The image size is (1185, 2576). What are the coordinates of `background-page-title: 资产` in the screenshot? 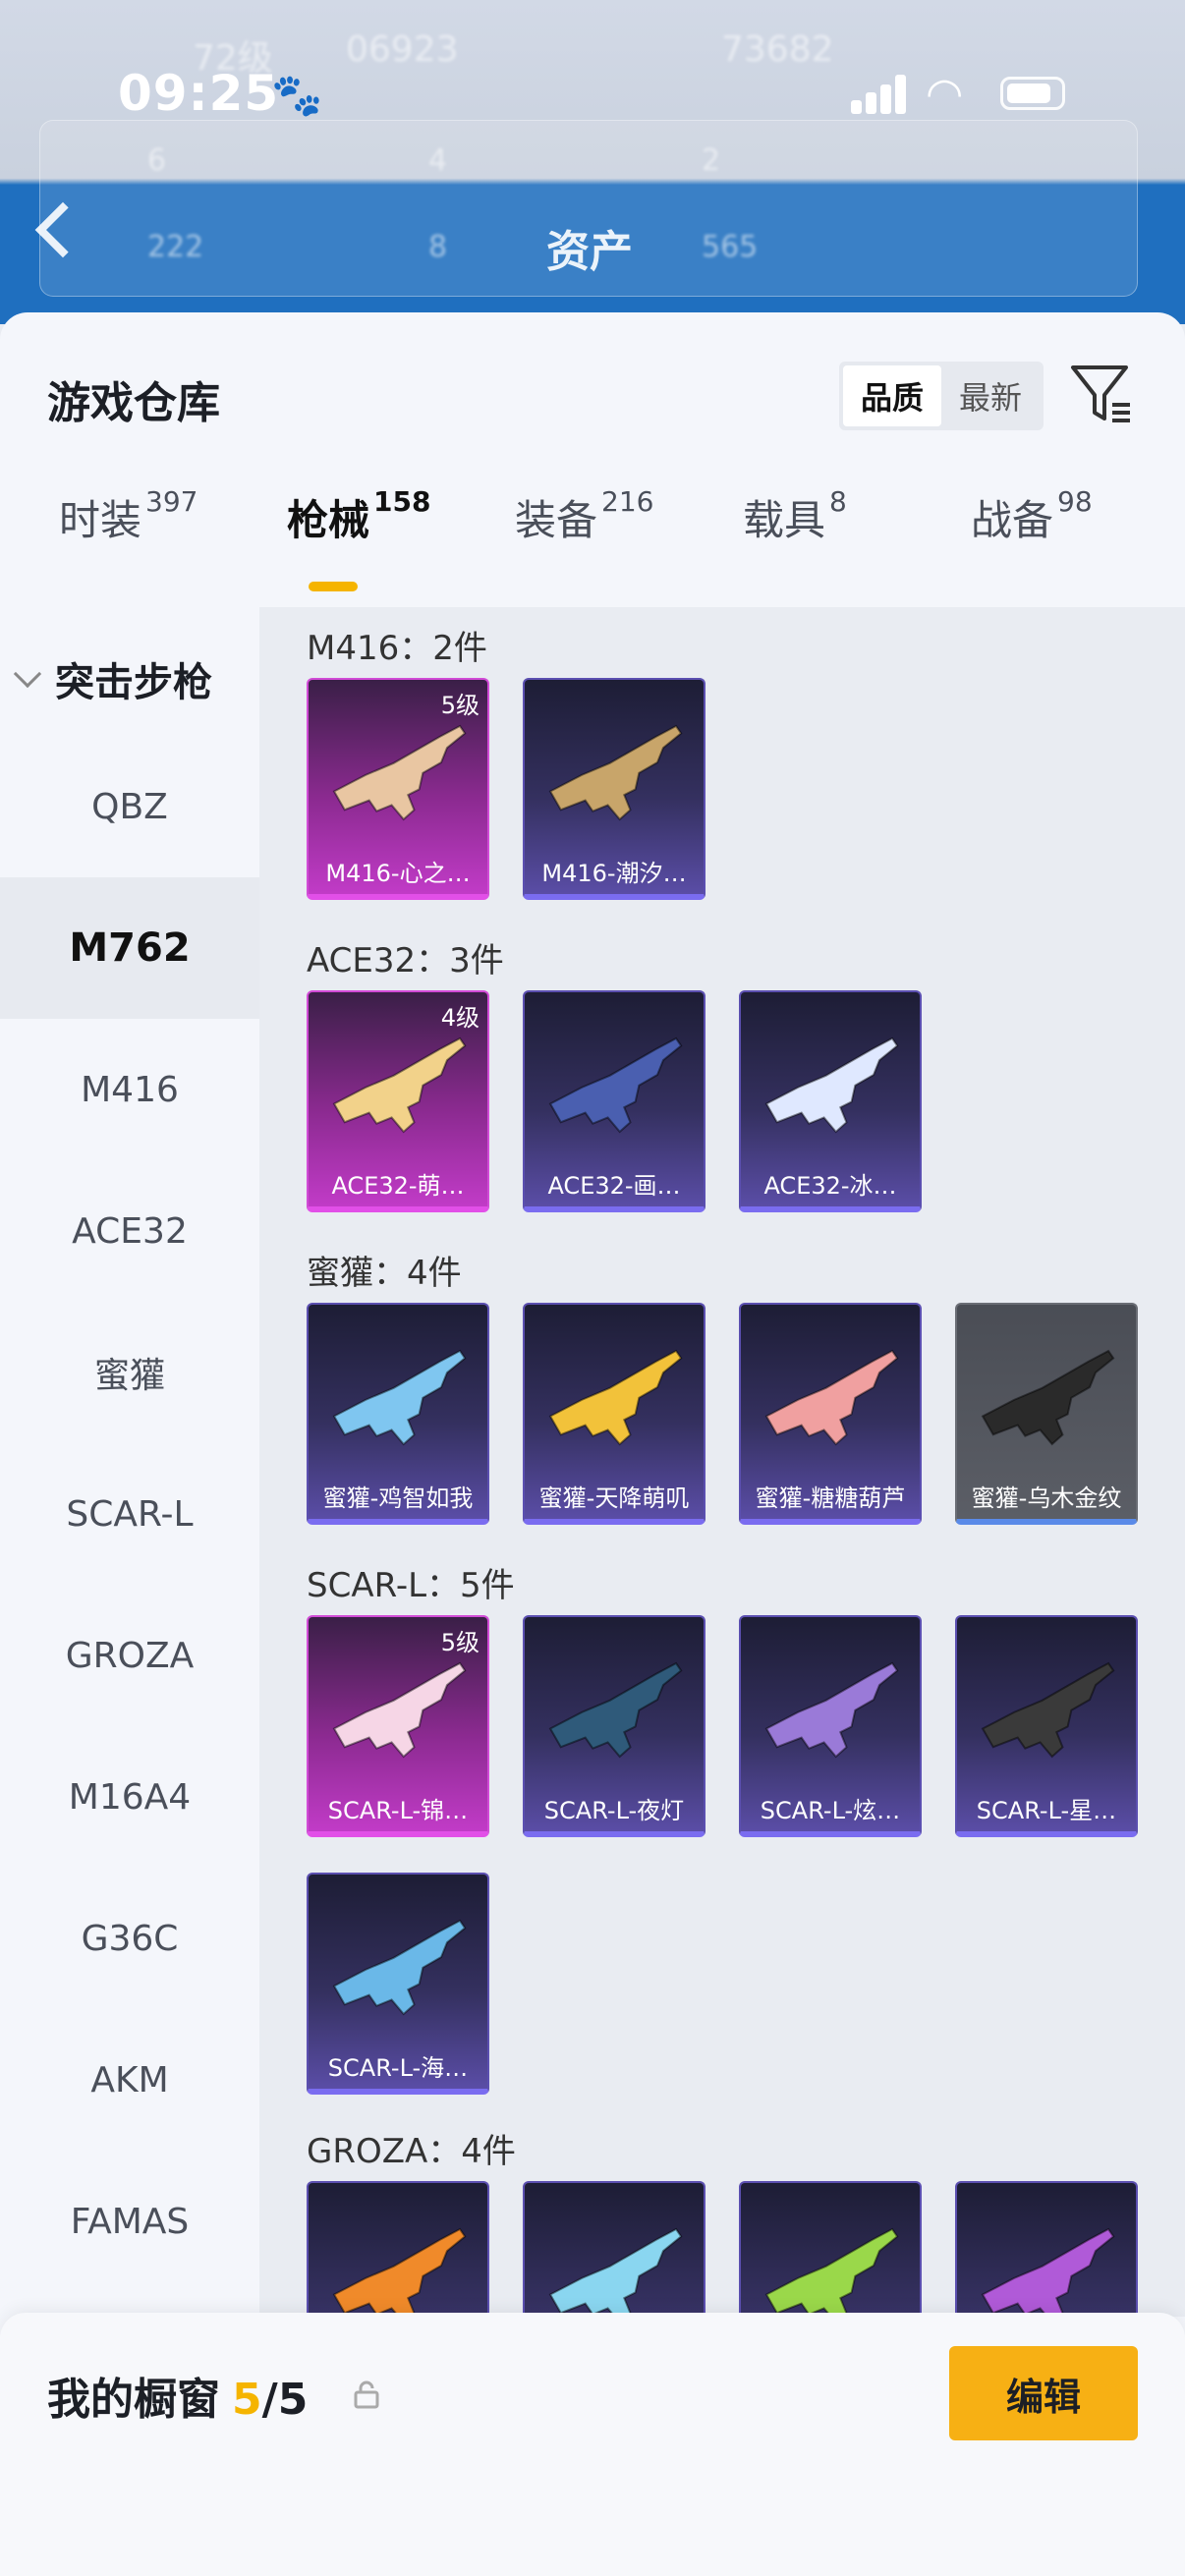 It's located at (590, 252).